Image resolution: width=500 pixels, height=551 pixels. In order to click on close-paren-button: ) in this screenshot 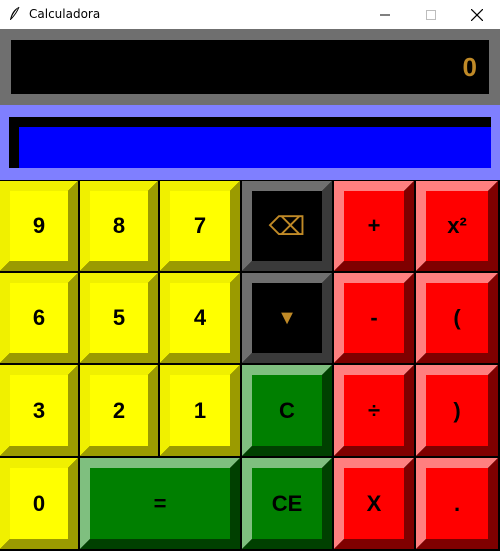, I will do `click(457, 410)`.